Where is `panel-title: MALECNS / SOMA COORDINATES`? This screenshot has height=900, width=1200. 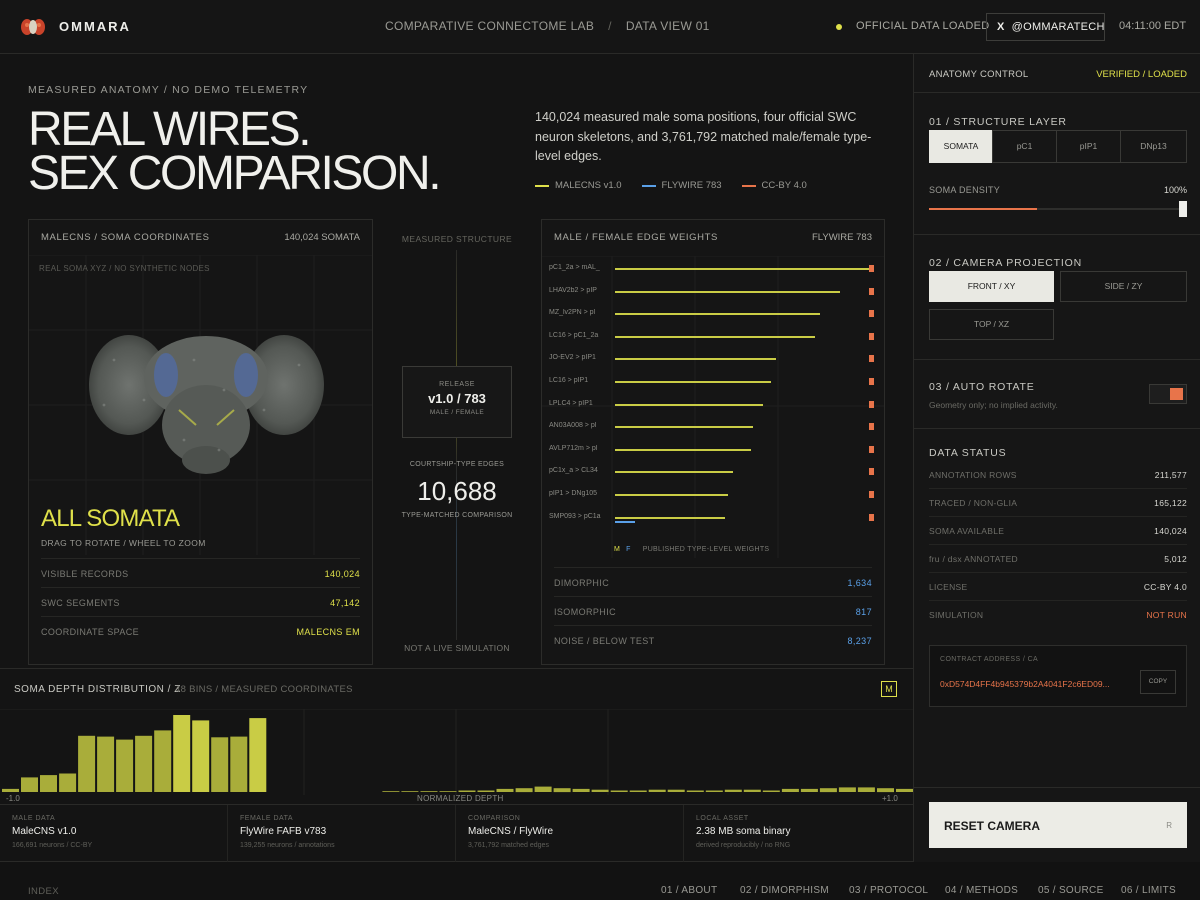 panel-title: MALECNS / SOMA COORDINATES is located at coordinates (125, 237).